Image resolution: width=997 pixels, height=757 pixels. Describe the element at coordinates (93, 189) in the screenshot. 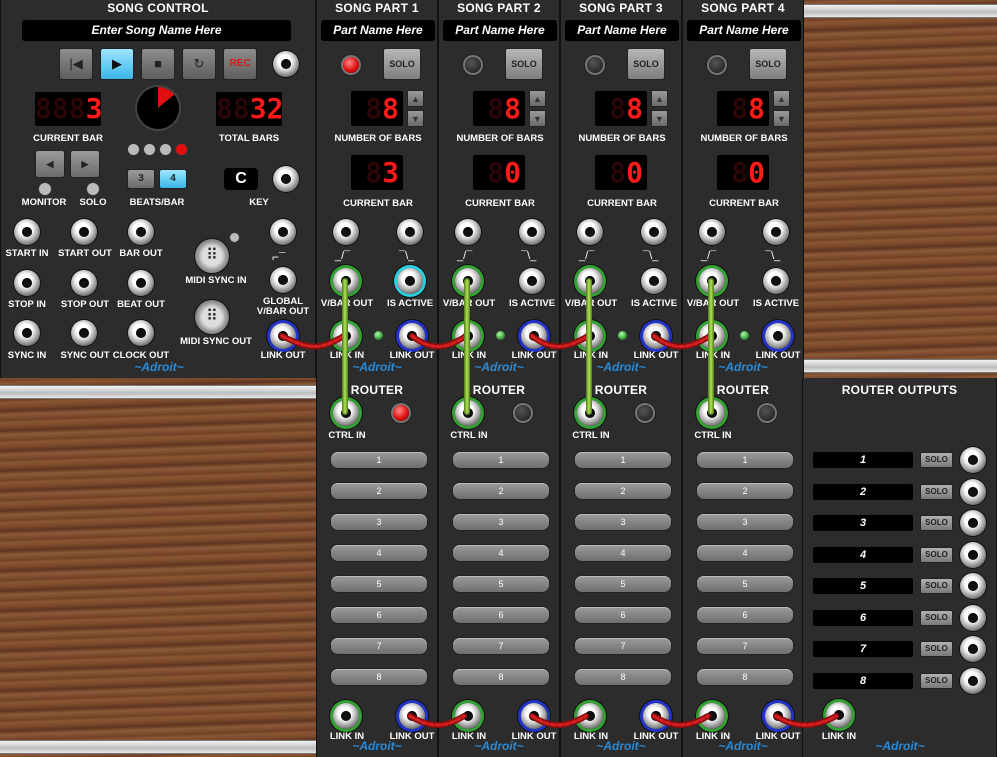

I see `solo-led` at that location.